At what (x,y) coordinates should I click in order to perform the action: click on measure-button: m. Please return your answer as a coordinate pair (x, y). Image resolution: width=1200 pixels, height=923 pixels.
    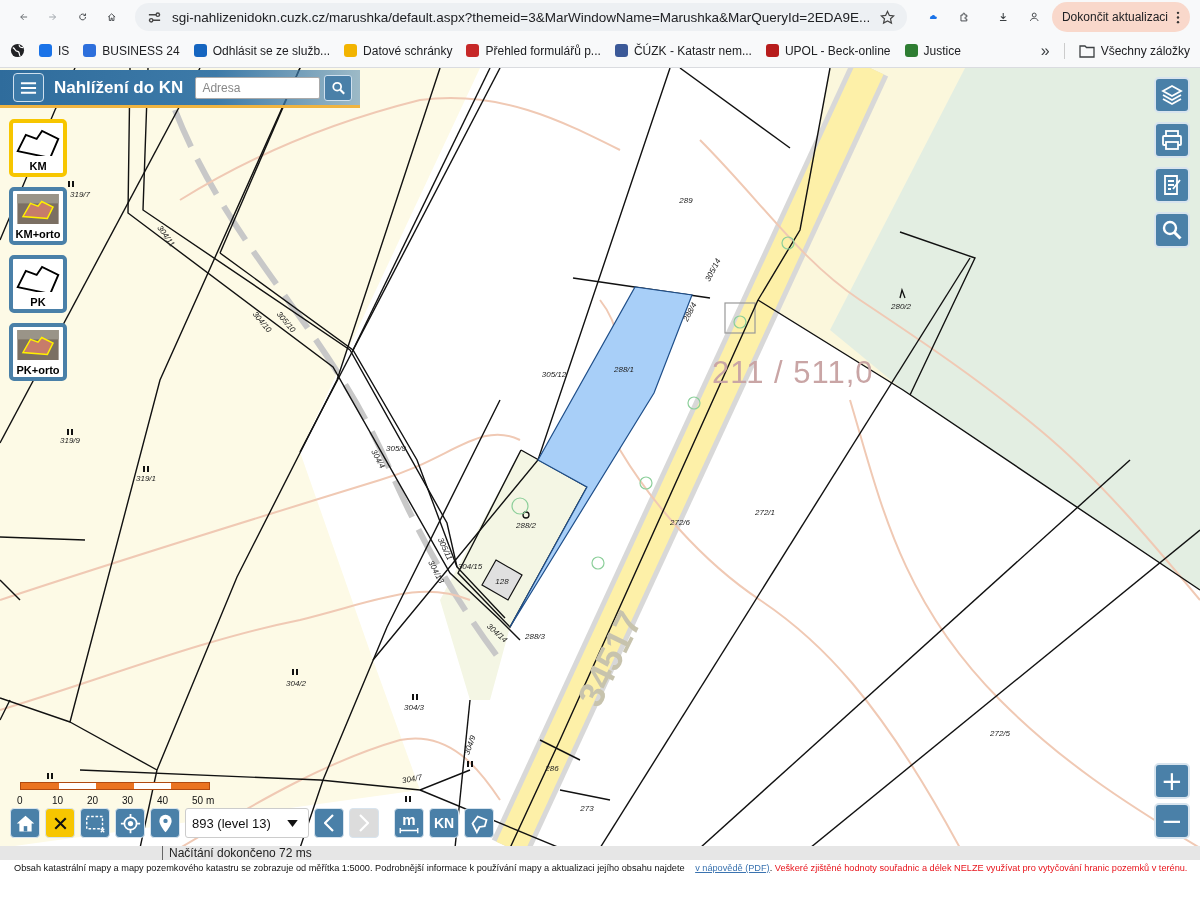
    Looking at the image, I should click on (409, 823).